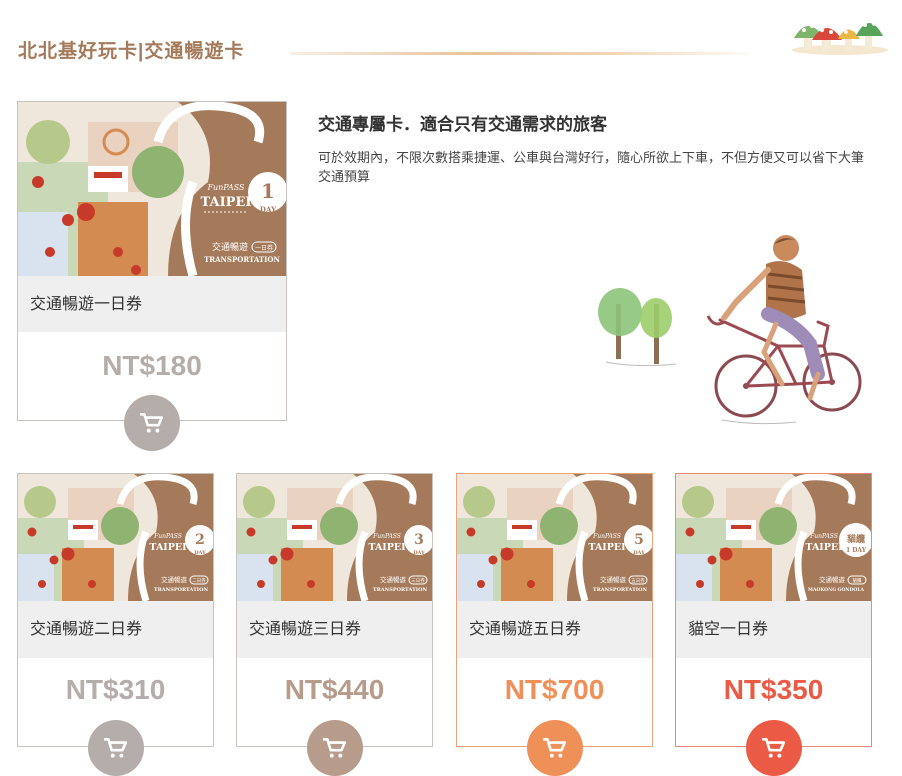 The width and height of the screenshot is (902, 776). I want to click on caption-en: MAOKONG GONDOLA, so click(836, 590).